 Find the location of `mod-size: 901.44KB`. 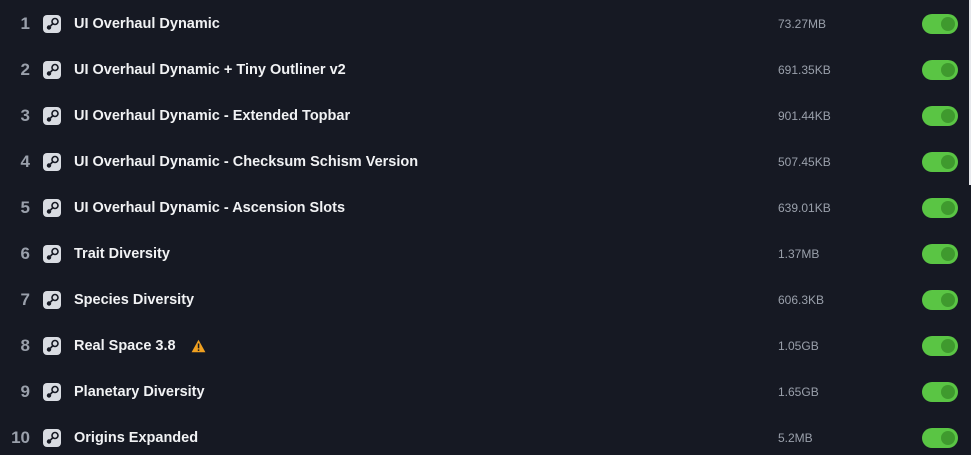

mod-size: 901.44KB is located at coordinates (804, 116).